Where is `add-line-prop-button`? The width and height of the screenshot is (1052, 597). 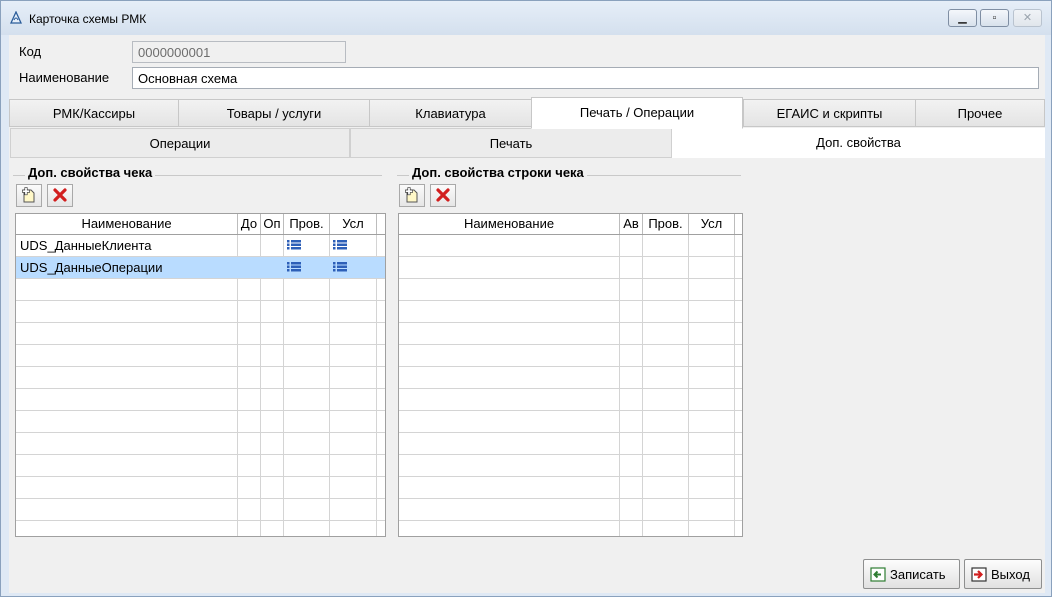 add-line-prop-button is located at coordinates (412, 195).